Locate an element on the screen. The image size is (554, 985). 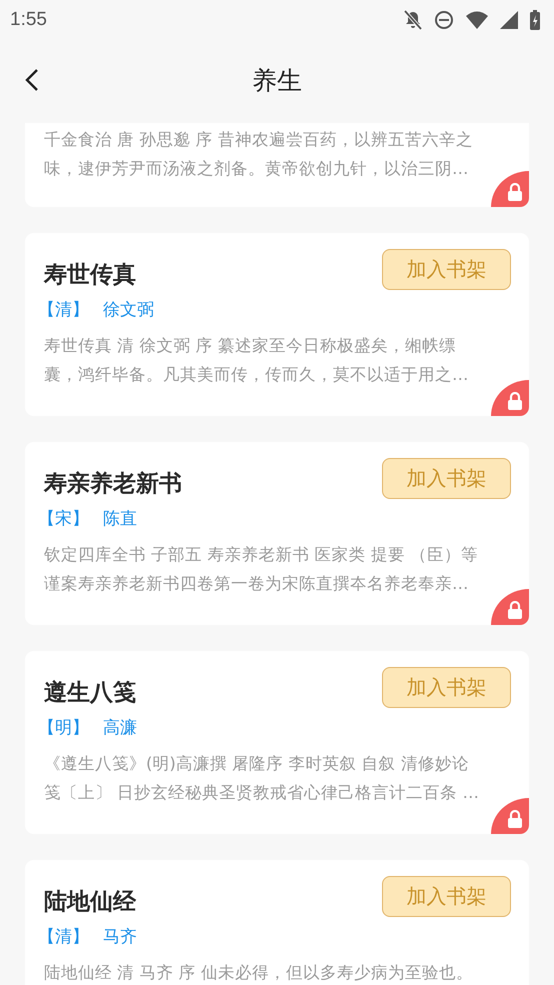
bell-off-icon is located at coordinates (413, 20).